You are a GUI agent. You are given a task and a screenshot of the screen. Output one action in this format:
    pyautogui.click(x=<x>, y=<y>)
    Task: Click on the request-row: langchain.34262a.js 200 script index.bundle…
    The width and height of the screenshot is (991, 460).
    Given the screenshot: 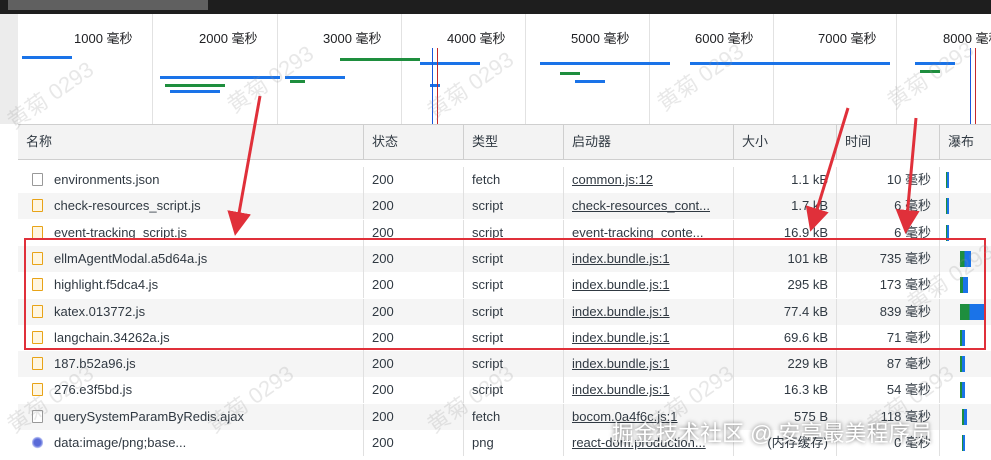 What is the action you would take?
    pyautogui.click(x=504, y=337)
    